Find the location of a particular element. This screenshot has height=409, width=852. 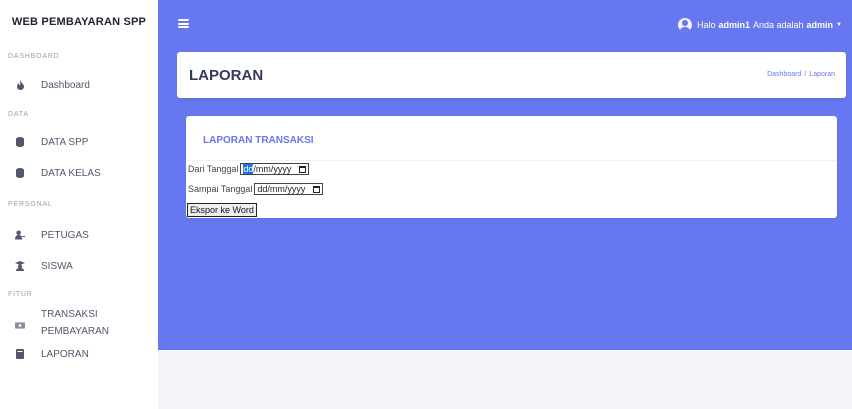

divider is located at coordinates (511, 160).